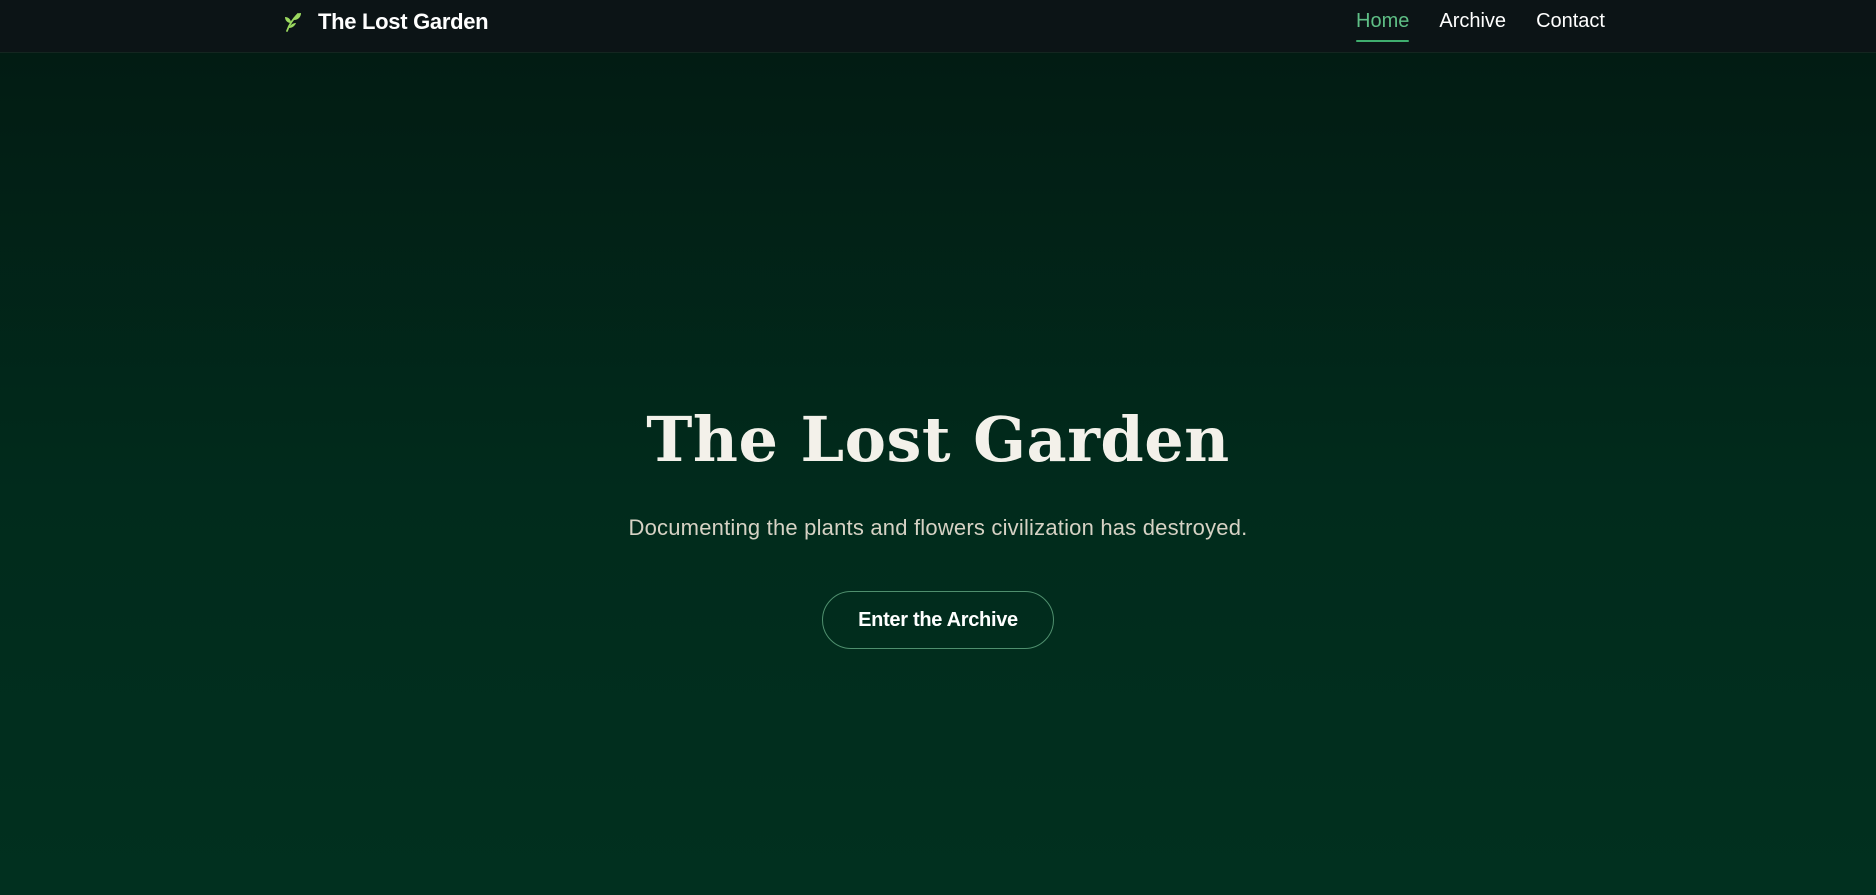  Describe the element at coordinates (1383, 26) in the screenshot. I see `nav-item-home: Home` at that location.